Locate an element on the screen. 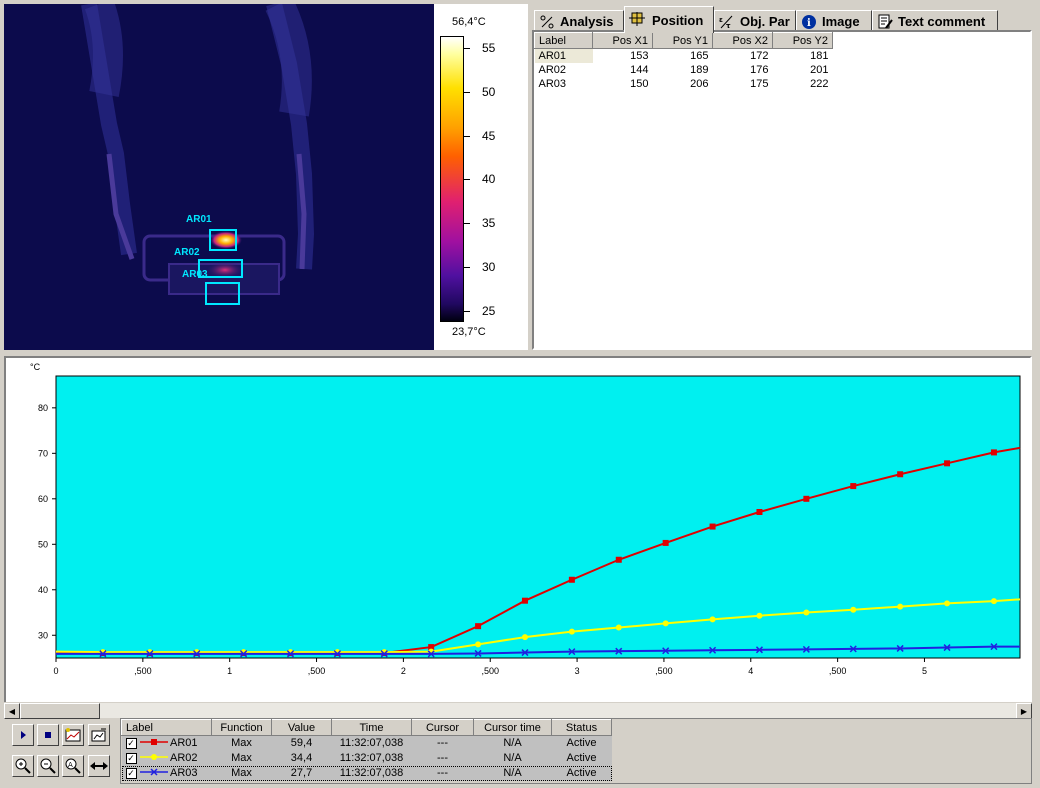  legend-cell-label: ✓ AR01 is located at coordinates (166, 743).